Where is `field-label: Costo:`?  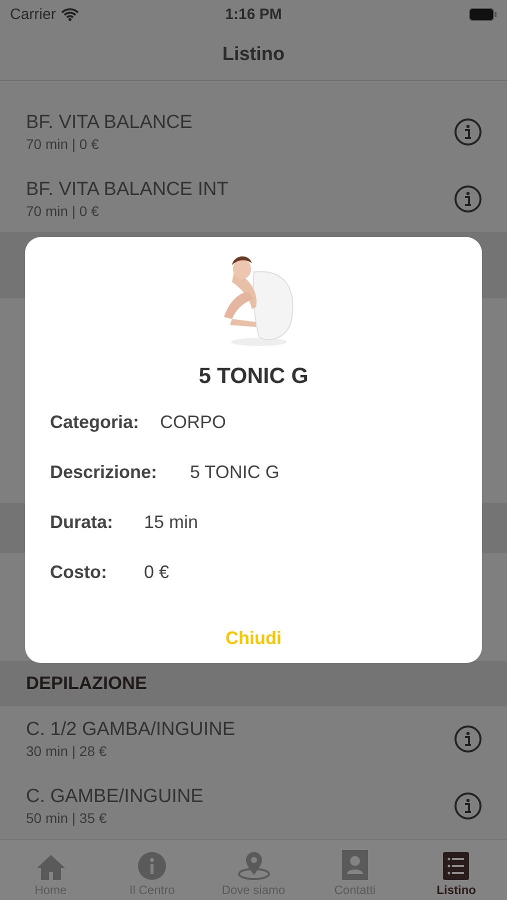 field-label: Costo: is located at coordinates (79, 572).